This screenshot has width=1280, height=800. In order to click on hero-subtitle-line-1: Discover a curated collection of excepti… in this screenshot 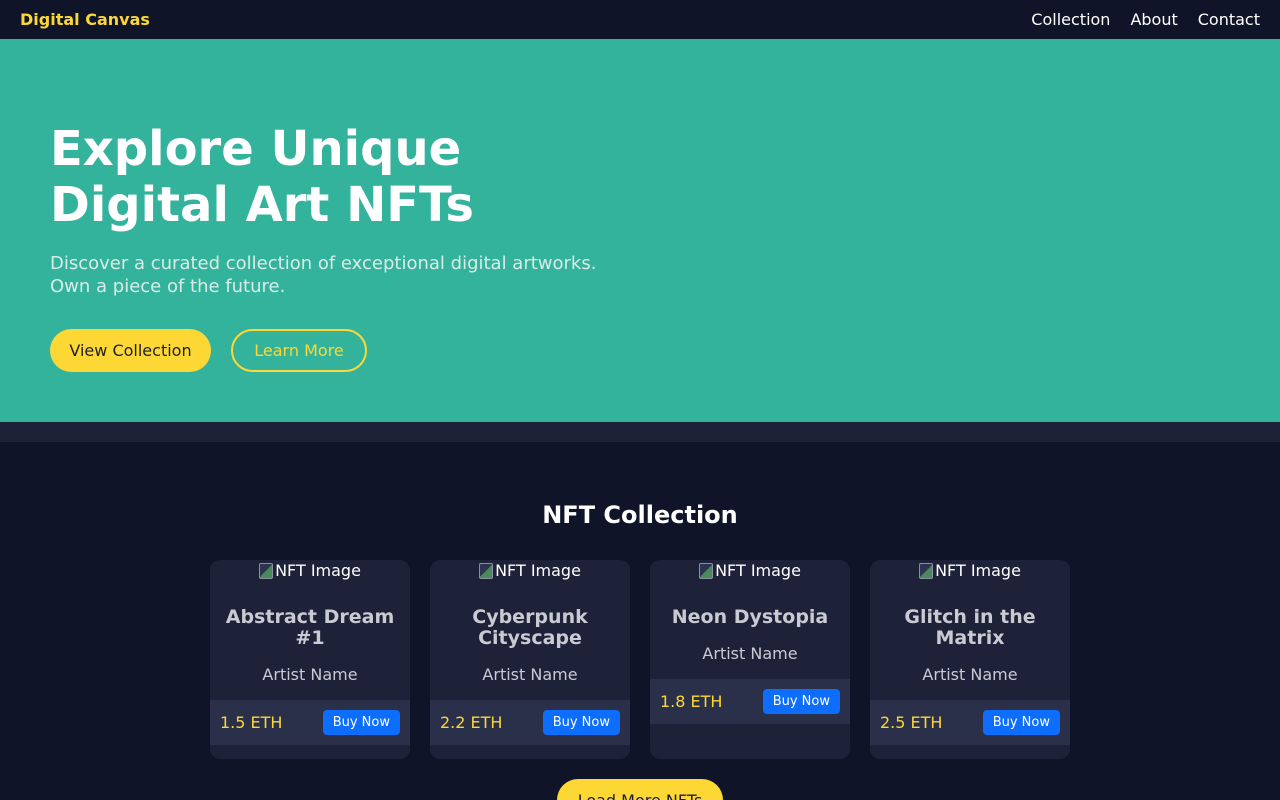, I will do `click(323, 263)`.